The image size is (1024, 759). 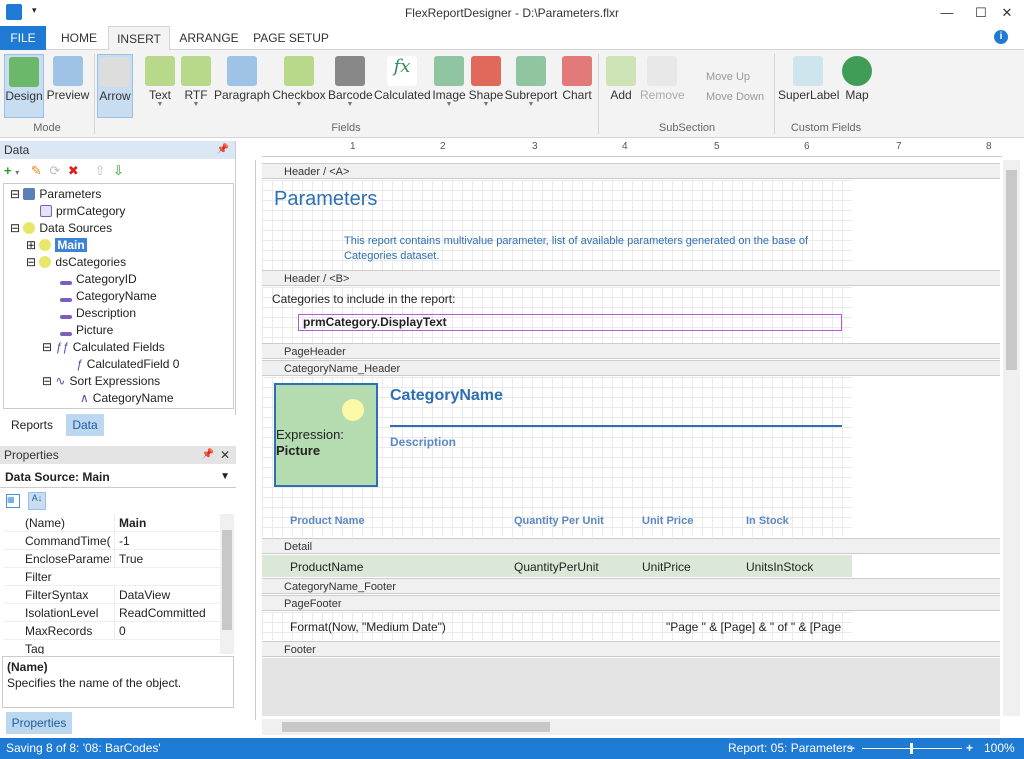 What do you see at coordinates (631, 351) in the screenshot?
I see `section-page-header: PageHeader` at bounding box center [631, 351].